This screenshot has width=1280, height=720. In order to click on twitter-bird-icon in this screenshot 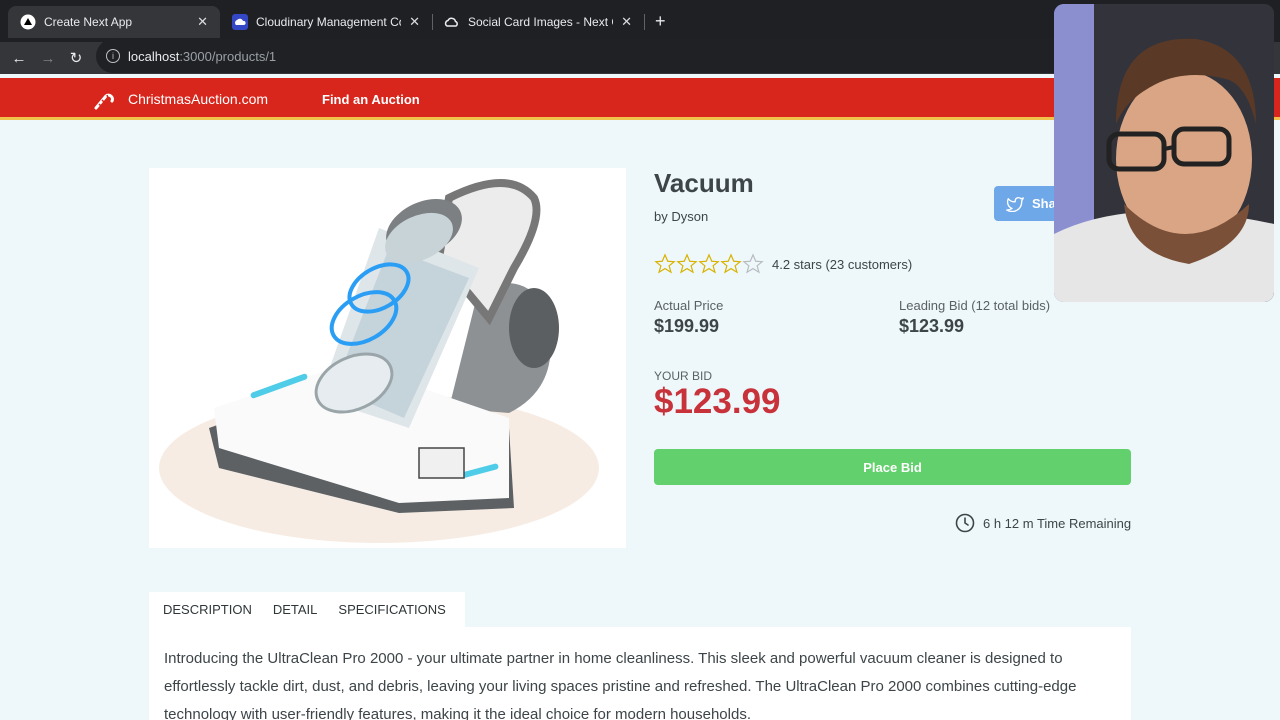, I will do `click(1015, 204)`.